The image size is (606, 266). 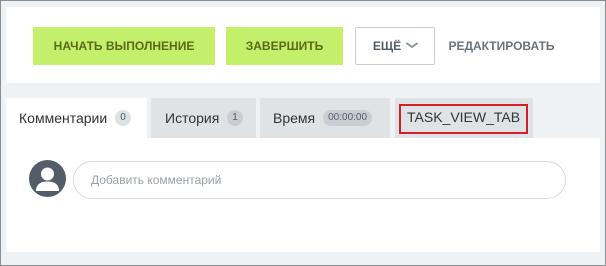 I want to click on chevron-down-icon, so click(x=412, y=46).